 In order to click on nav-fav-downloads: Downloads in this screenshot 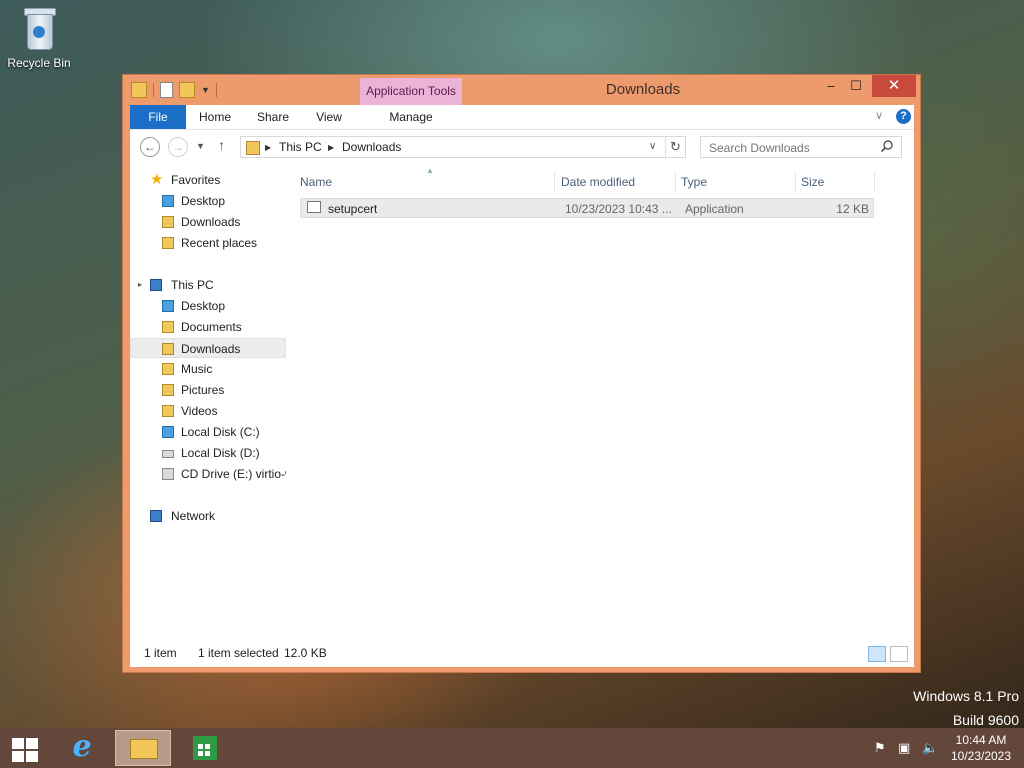, I will do `click(208, 222)`.